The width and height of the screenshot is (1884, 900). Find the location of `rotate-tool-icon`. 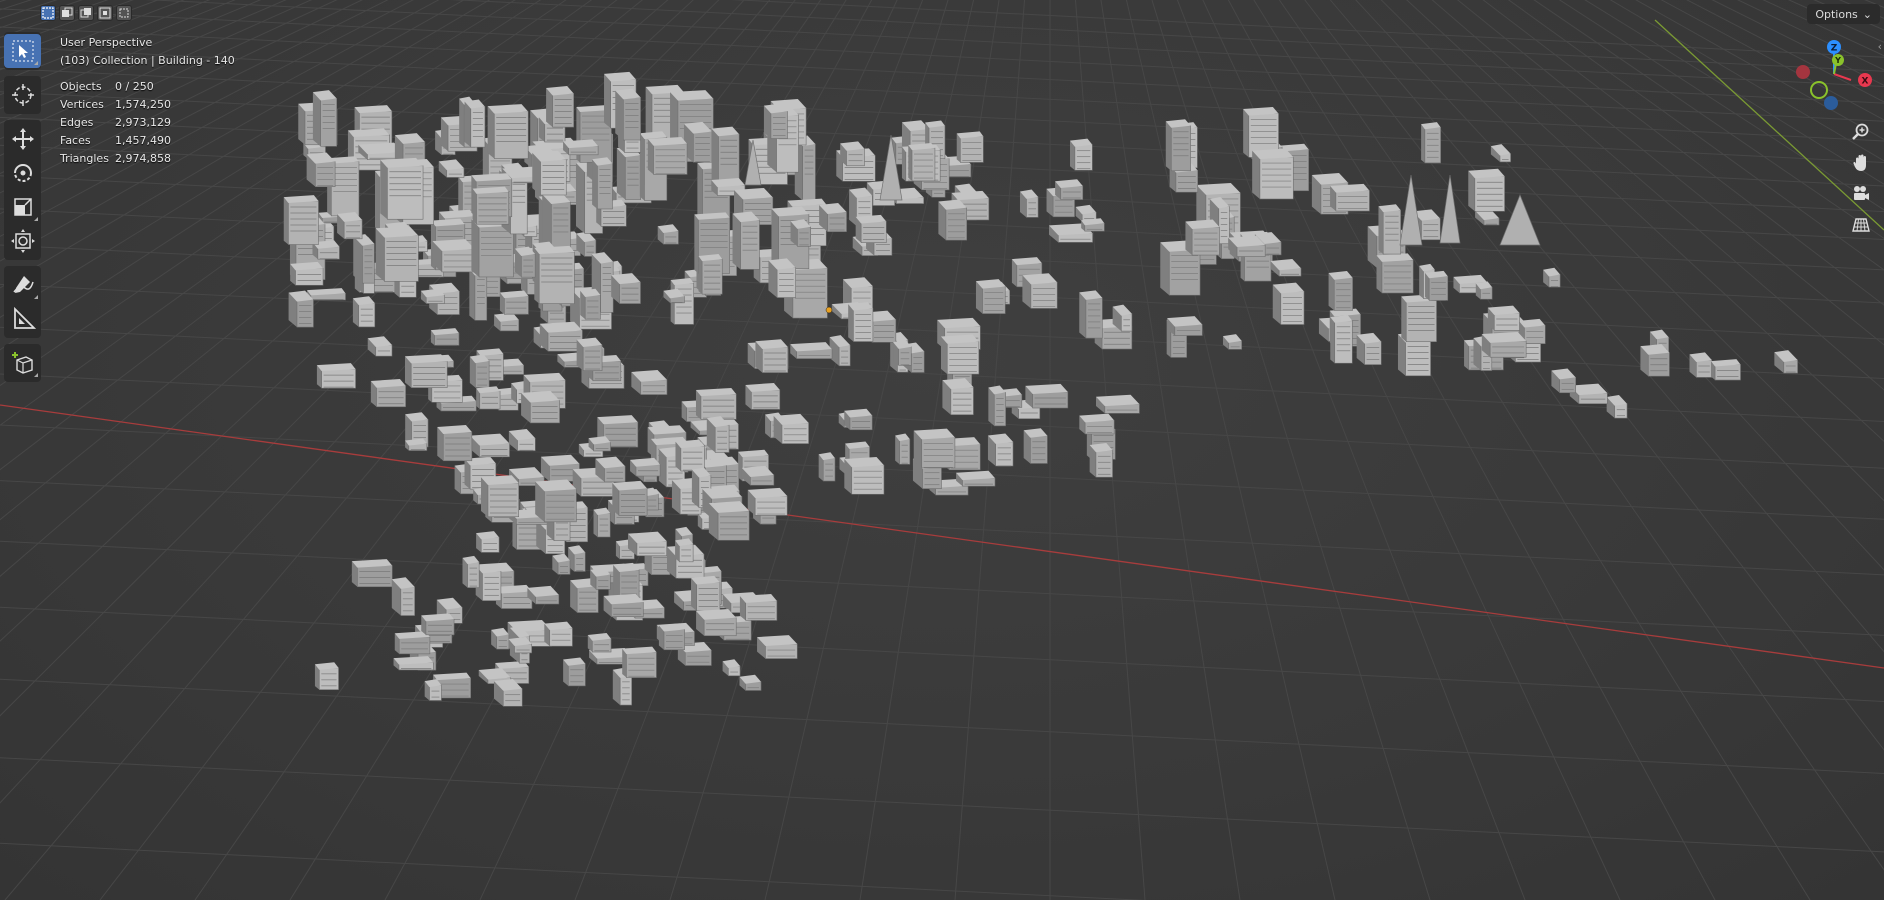

rotate-tool-icon is located at coordinates (22, 173).